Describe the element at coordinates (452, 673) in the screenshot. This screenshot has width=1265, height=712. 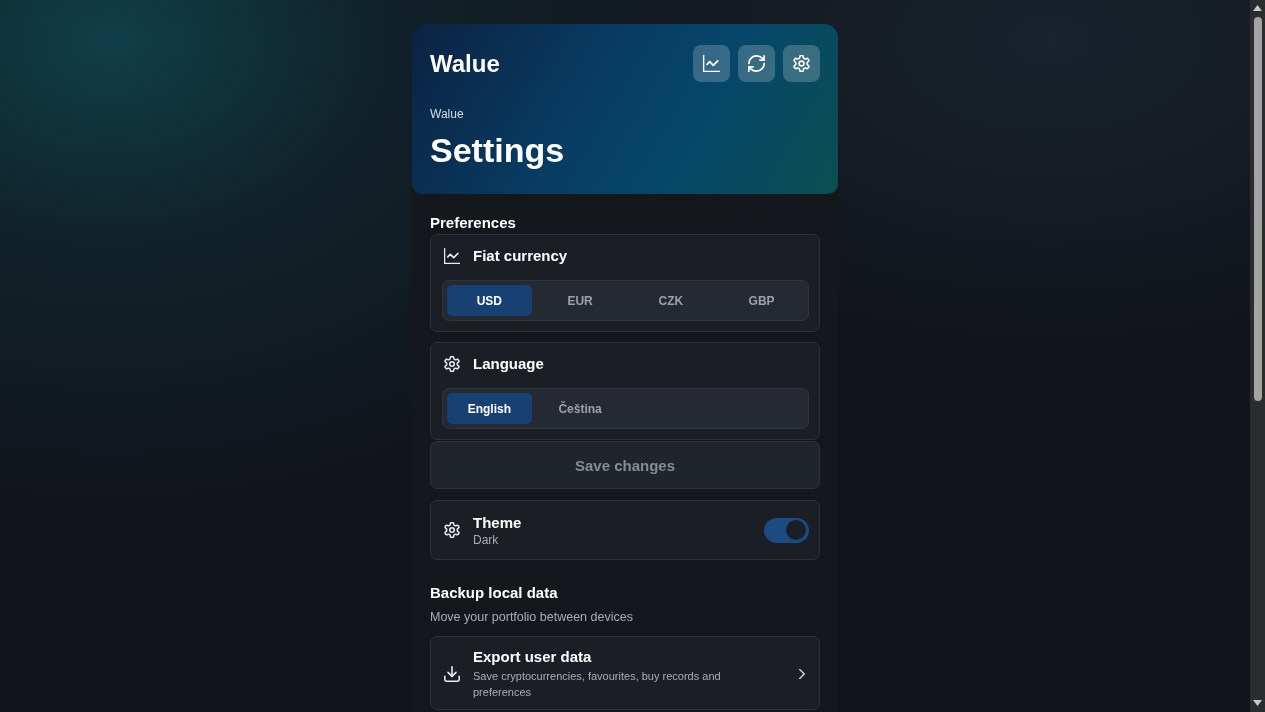
I see `download-icon` at that location.